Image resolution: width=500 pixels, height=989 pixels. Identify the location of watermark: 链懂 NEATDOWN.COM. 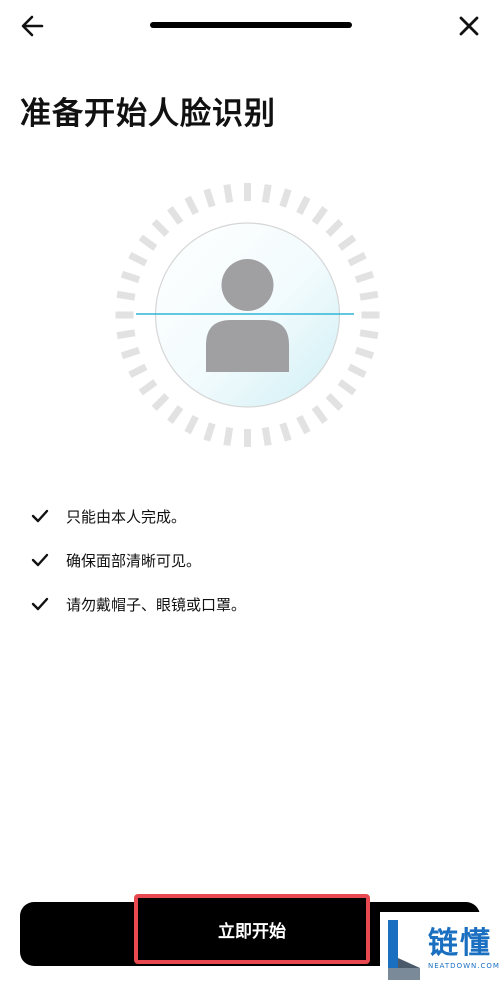
(440, 950).